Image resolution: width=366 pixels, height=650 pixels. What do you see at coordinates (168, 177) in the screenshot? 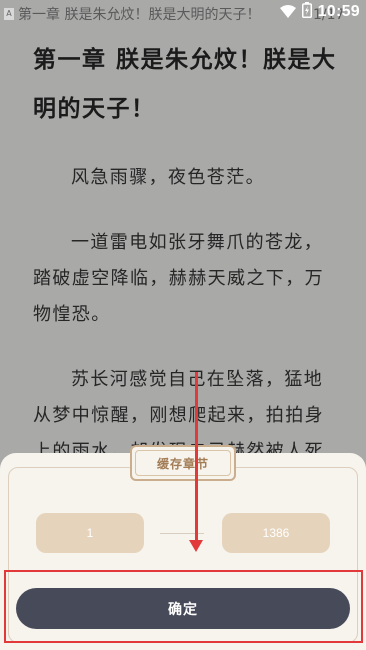
I see `chapter-paragraph: 风急雨骤，夜色苍茫。` at bounding box center [168, 177].